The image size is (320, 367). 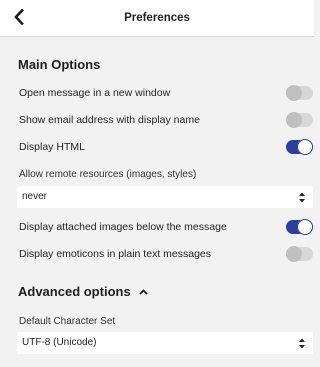 I want to click on option-display-html: Display HTML, so click(x=157, y=147).